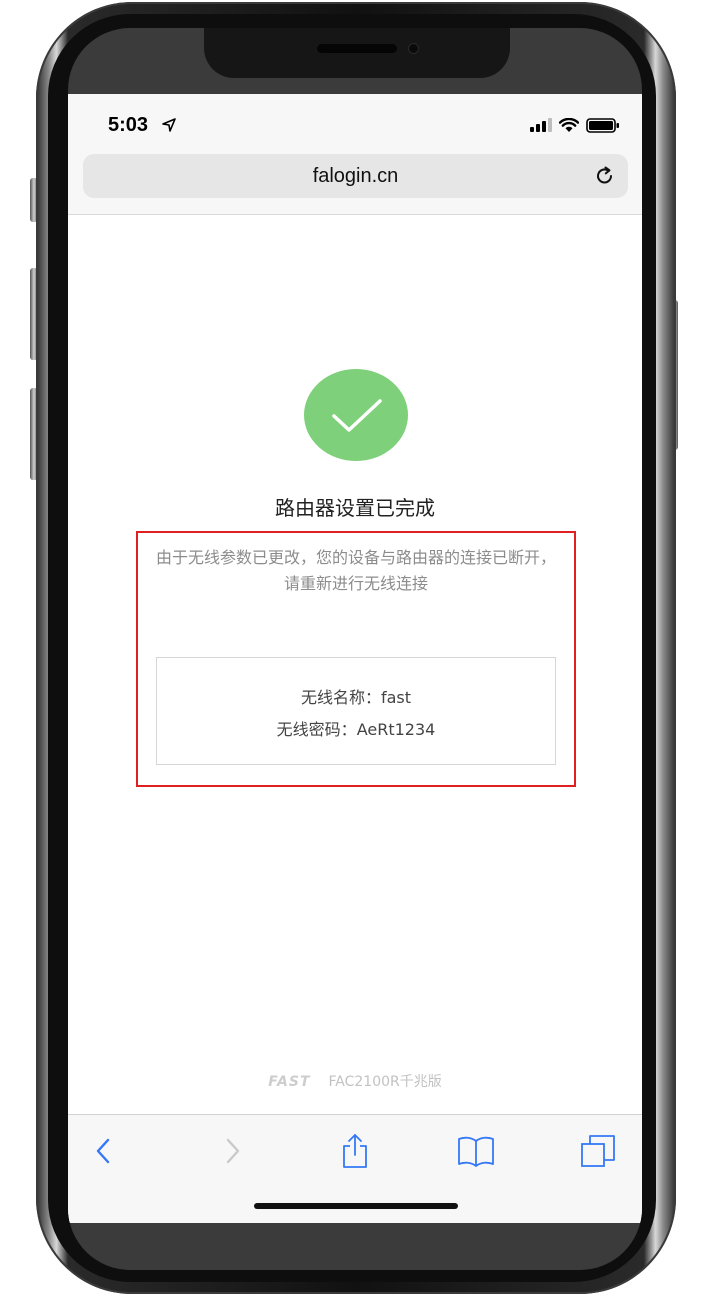  What do you see at coordinates (357, 48) in the screenshot?
I see `earpiece-speaker` at bounding box center [357, 48].